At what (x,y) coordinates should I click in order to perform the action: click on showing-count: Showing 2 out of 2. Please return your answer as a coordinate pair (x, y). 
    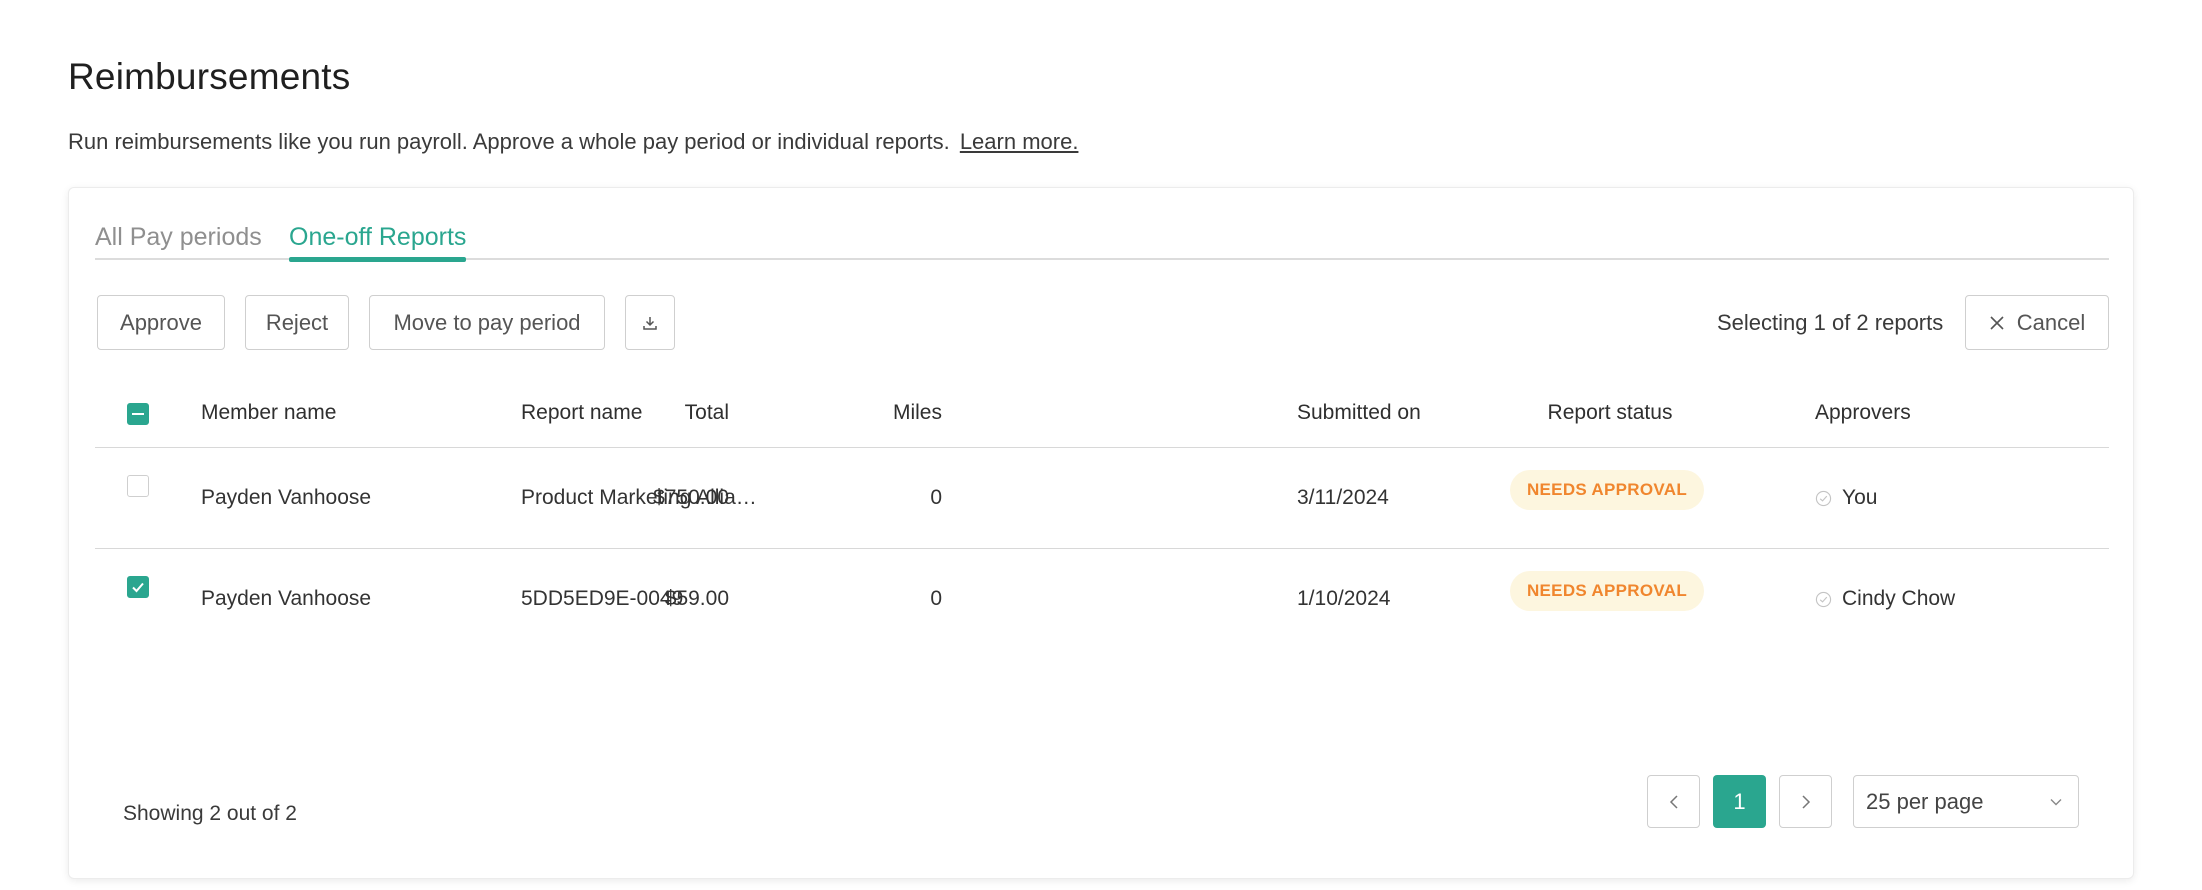
    Looking at the image, I should click on (210, 813).